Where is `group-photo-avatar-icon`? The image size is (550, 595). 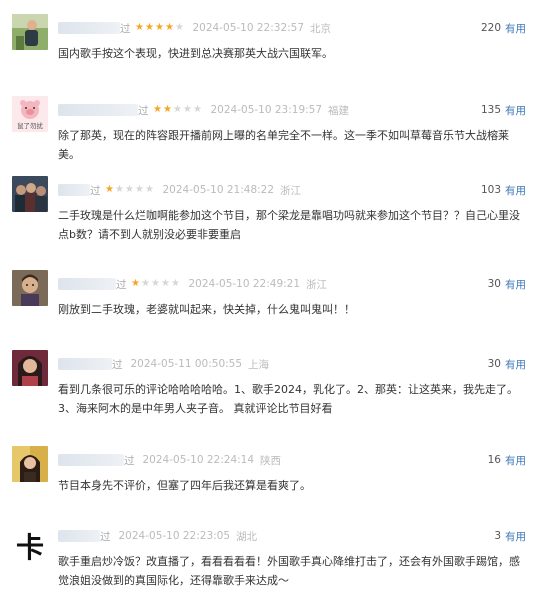 group-photo-avatar-icon is located at coordinates (30, 194).